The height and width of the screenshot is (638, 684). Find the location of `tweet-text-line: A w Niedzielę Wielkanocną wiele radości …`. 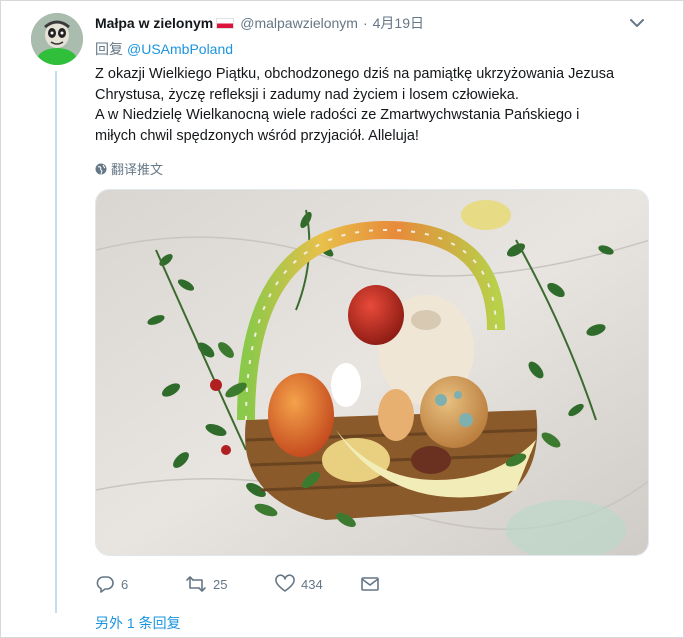

tweet-text-line: A w Niedzielę Wielkanocną wiele radości … is located at coordinates (337, 115).